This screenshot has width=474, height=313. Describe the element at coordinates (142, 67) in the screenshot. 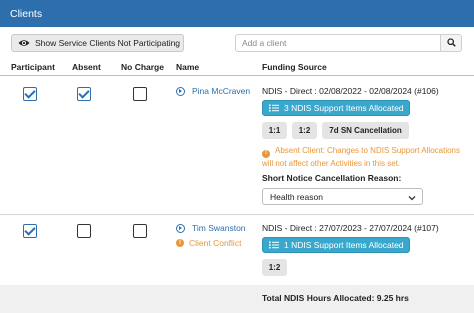

I see `col-no-charge: No Charge` at that location.